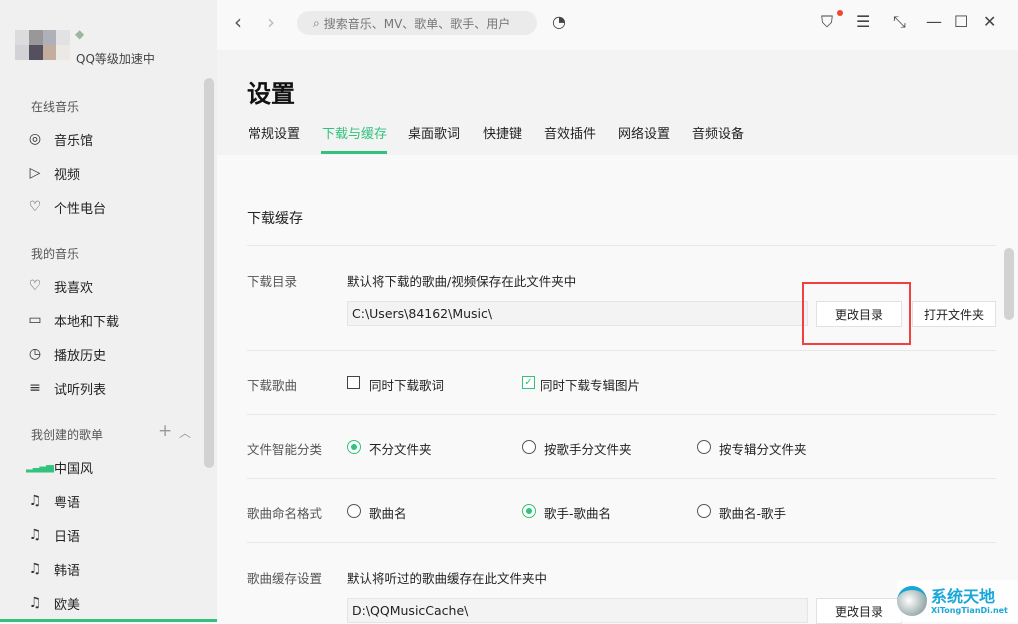 This screenshot has height=624, width=1018. Describe the element at coordinates (165, 431) in the screenshot. I see `add-playlist-icon: +` at that location.